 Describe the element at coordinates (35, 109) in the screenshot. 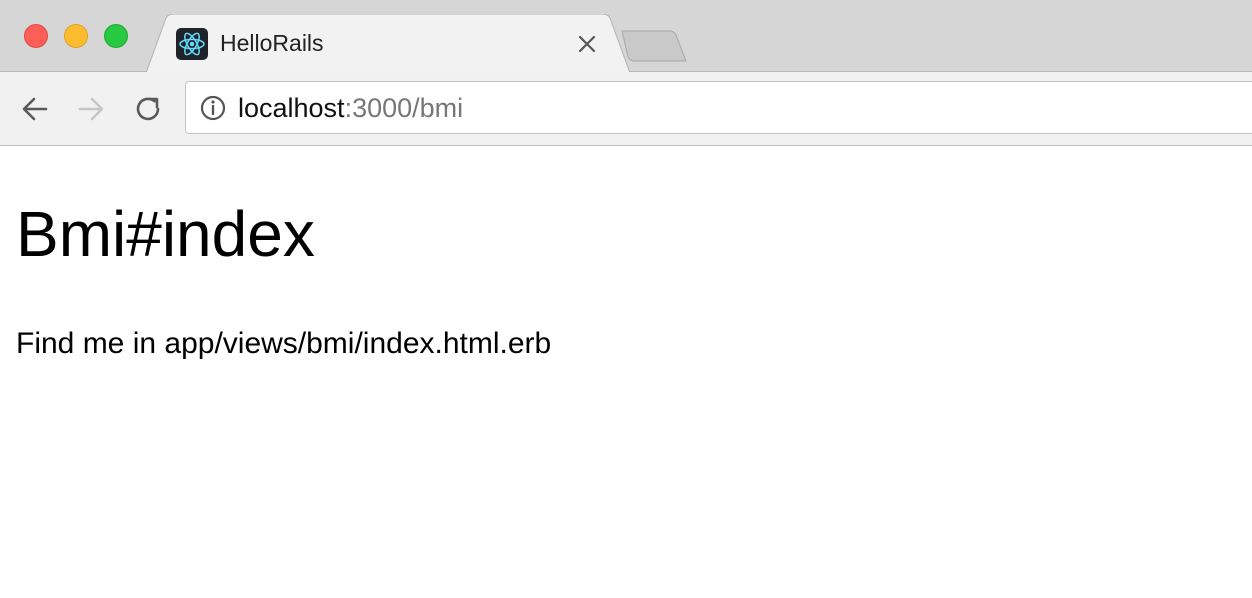

I see `arrow-left-icon` at that location.